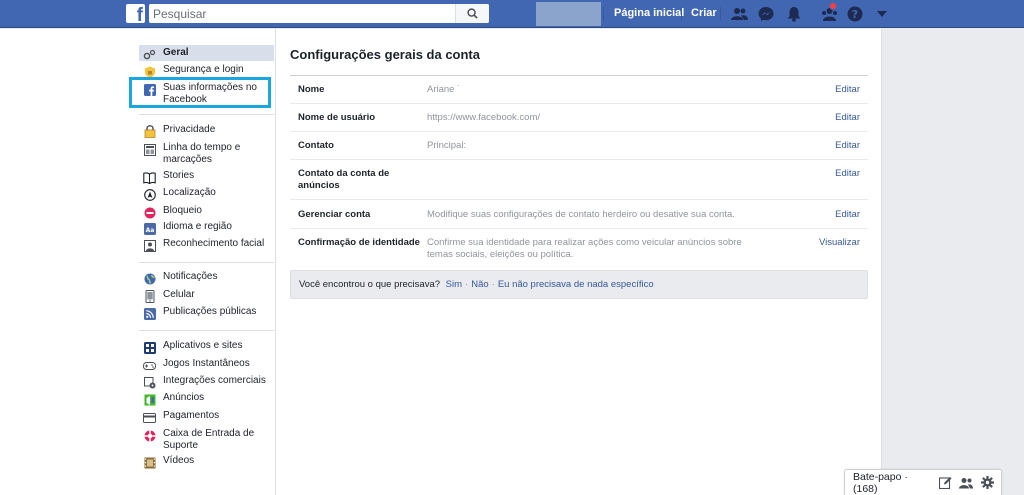 This screenshot has height=495, width=1024. I want to click on block-icon, so click(149, 212).